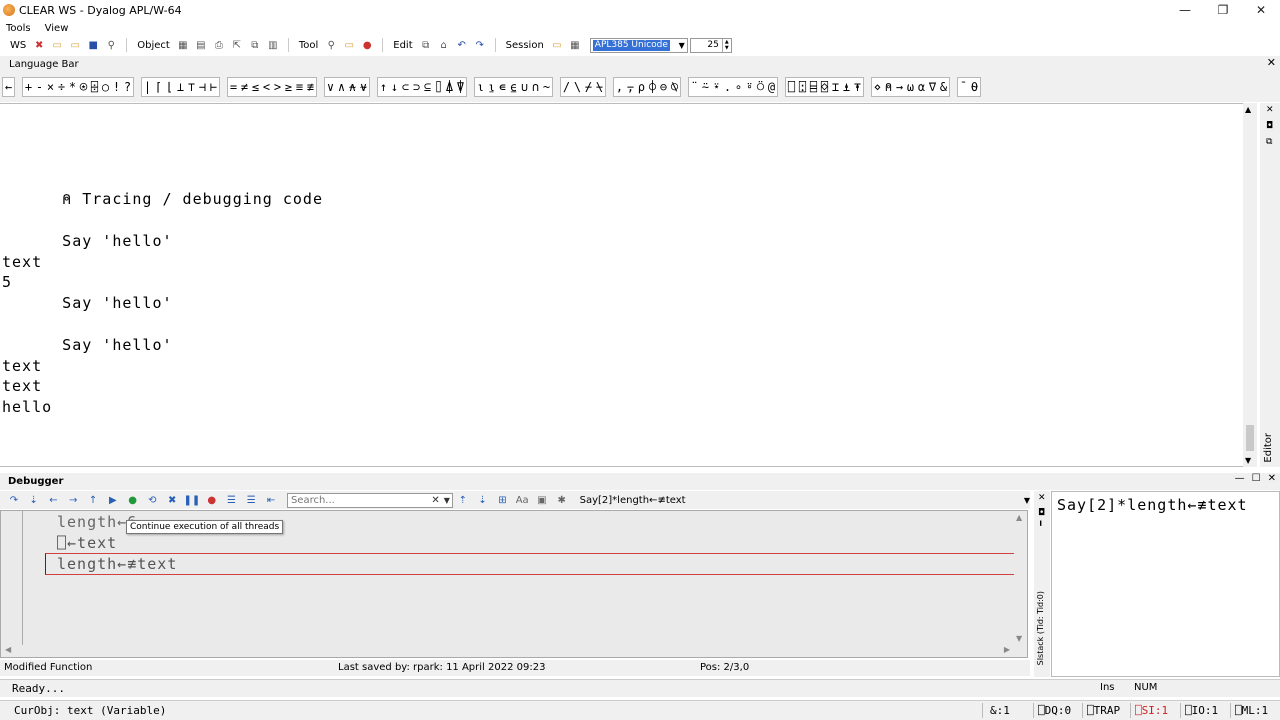  I want to click on quit-function-icon: ✖, so click(172, 500).